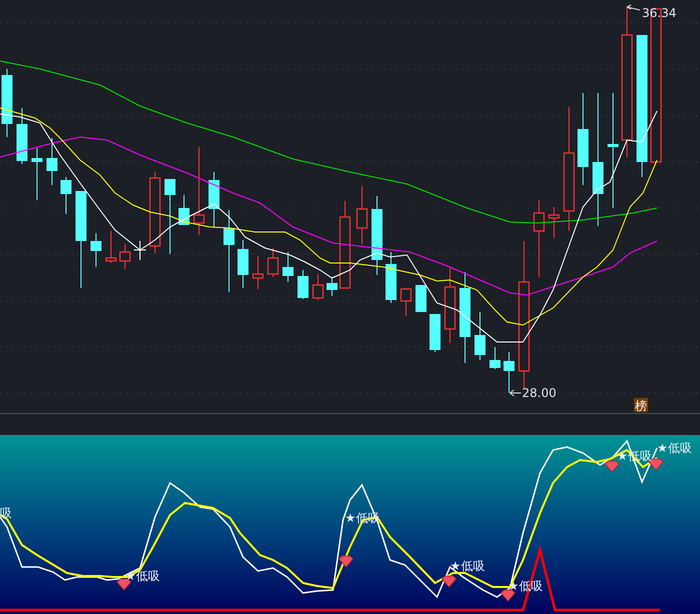 This screenshot has width=700, height=614. I want to click on rank-badge: 榜, so click(641, 405).